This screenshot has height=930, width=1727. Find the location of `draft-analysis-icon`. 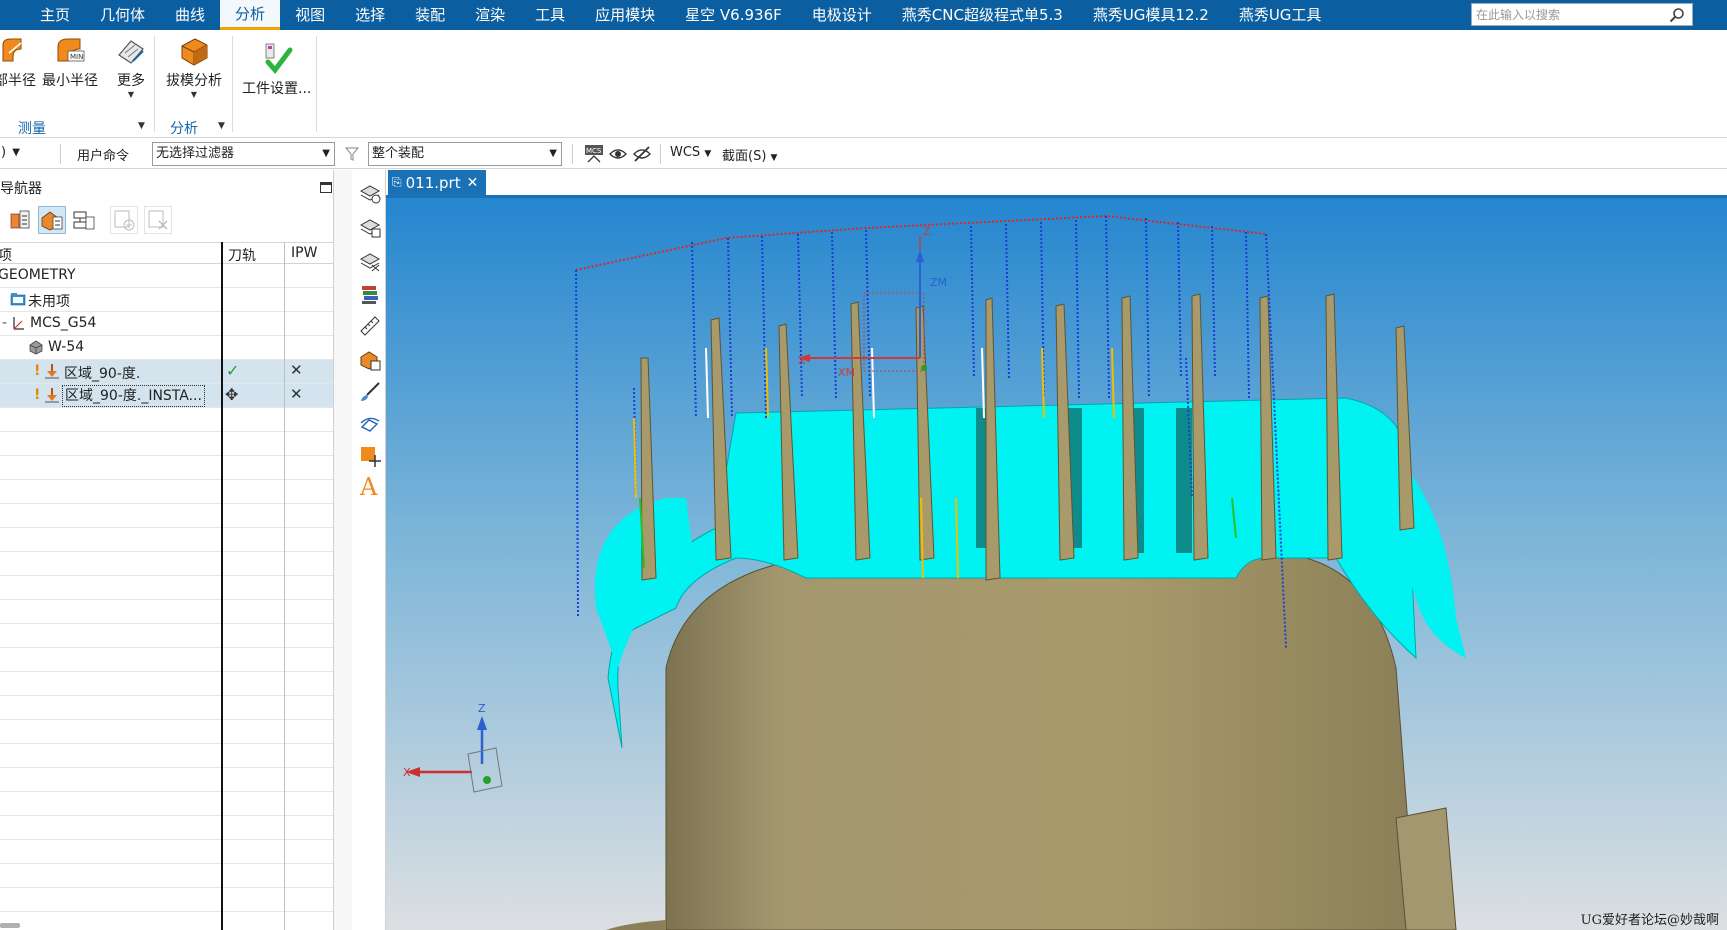

draft-analysis-icon is located at coordinates (194, 51).